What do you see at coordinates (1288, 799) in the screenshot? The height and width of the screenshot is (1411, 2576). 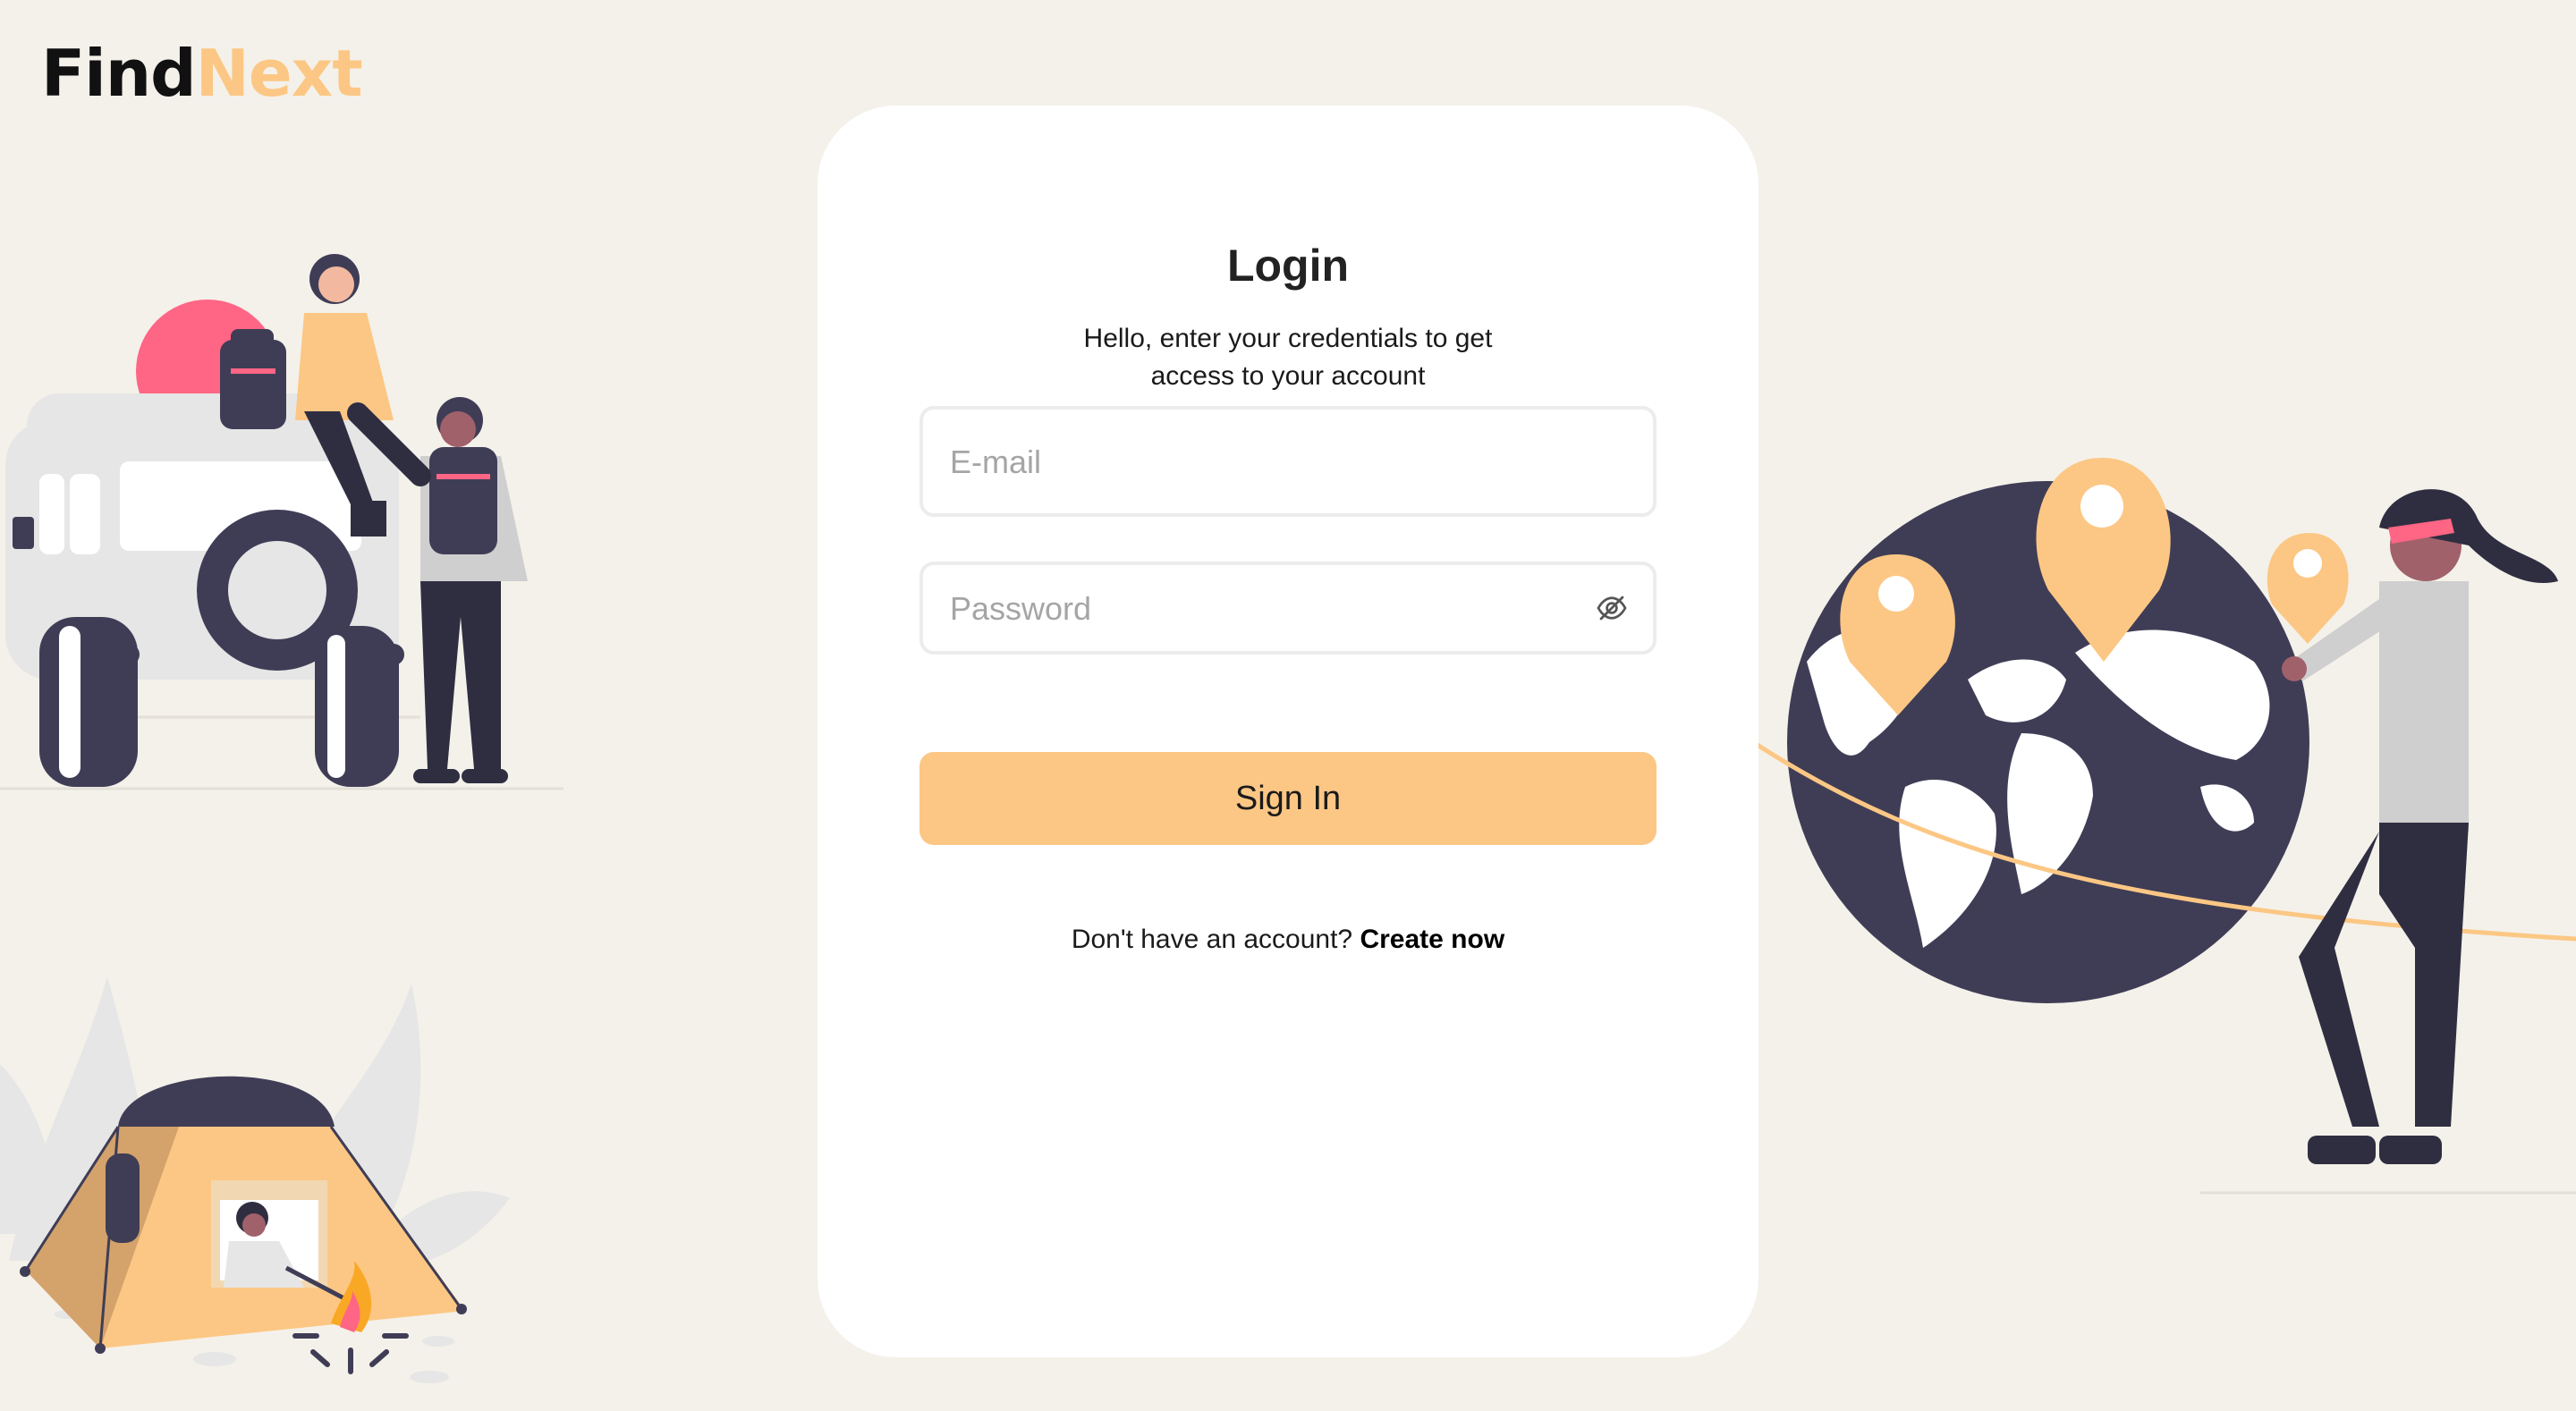 I see `sign-in-button: Sign In` at bounding box center [1288, 799].